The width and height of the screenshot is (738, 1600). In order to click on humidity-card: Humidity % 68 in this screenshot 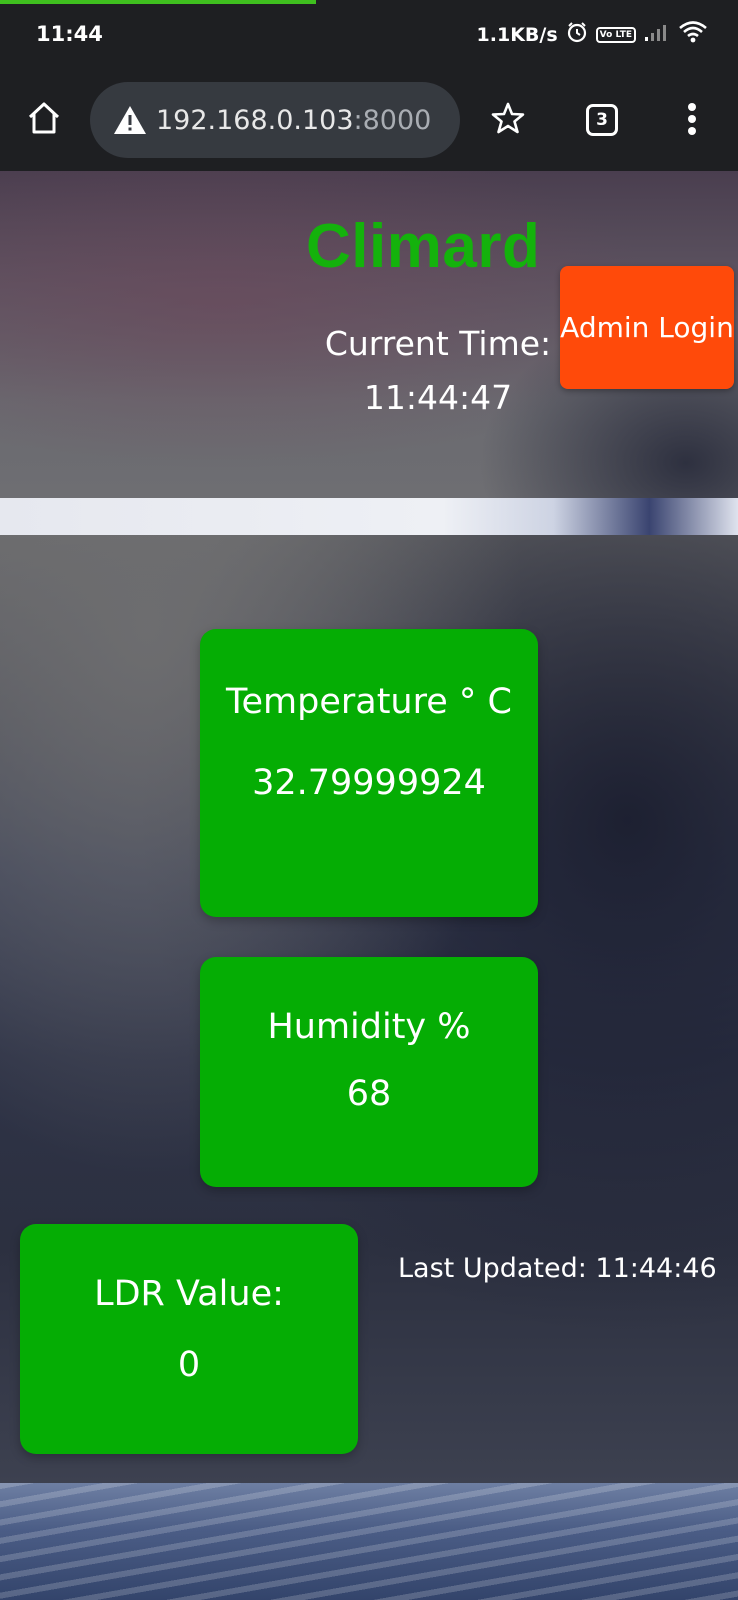, I will do `click(369, 1072)`.